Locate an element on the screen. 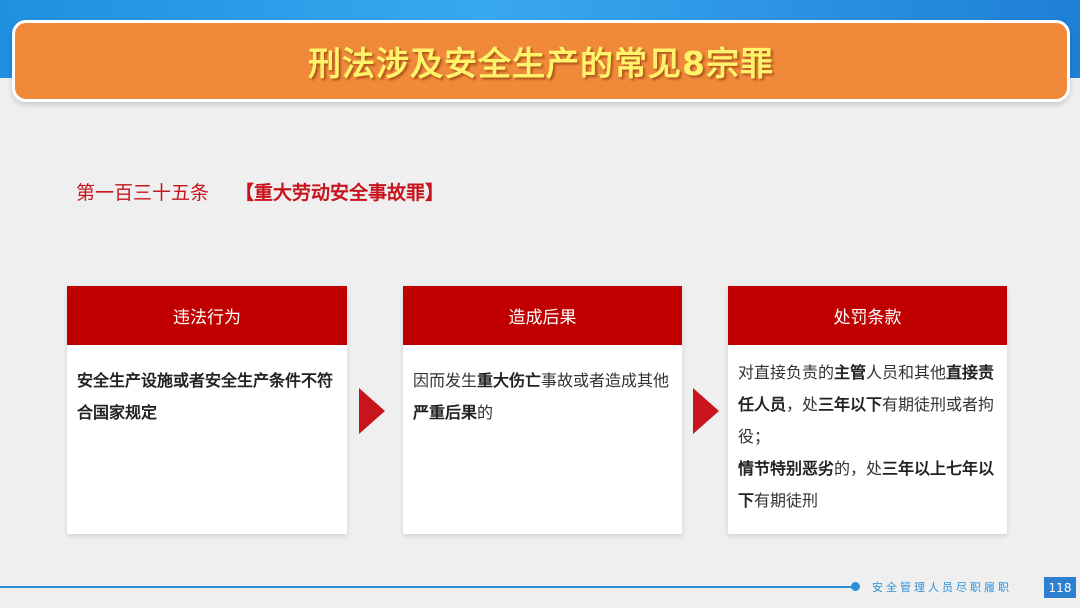 The image size is (1080, 608). body-text: 有期徒刑 is located at coordinates (786, 500).